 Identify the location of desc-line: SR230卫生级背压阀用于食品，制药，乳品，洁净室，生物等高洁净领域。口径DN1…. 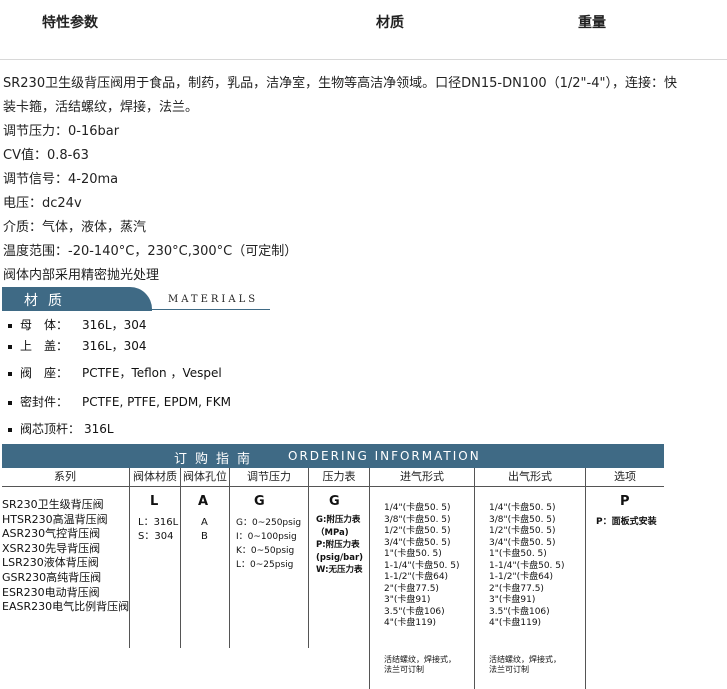
(340, 83).